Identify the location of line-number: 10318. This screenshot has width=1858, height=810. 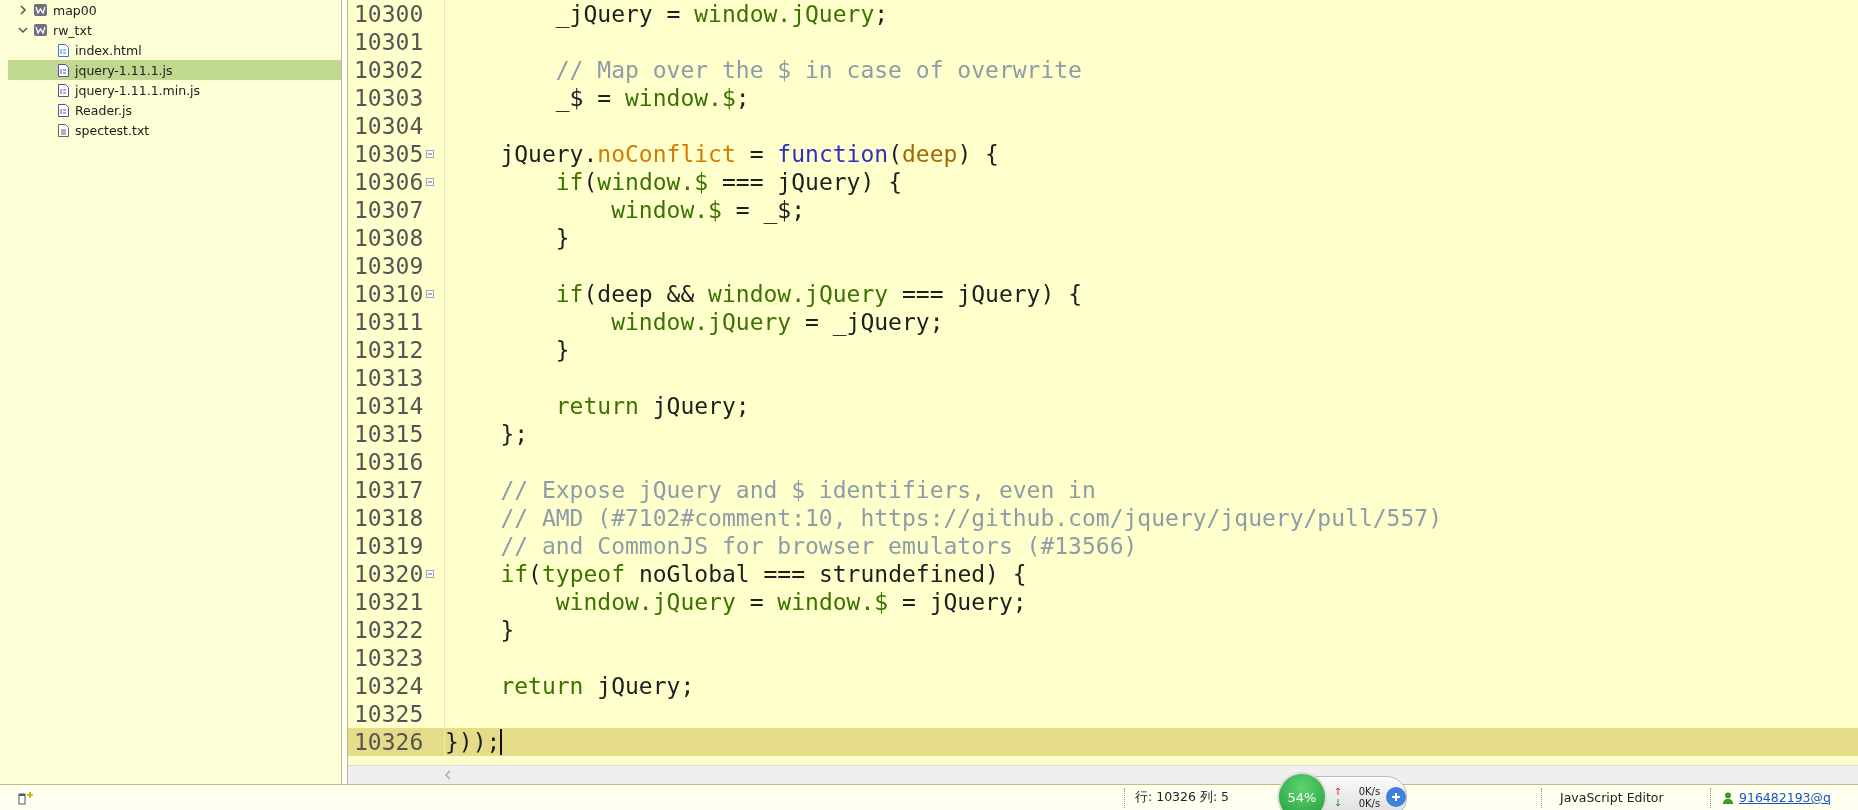
(389, 518).